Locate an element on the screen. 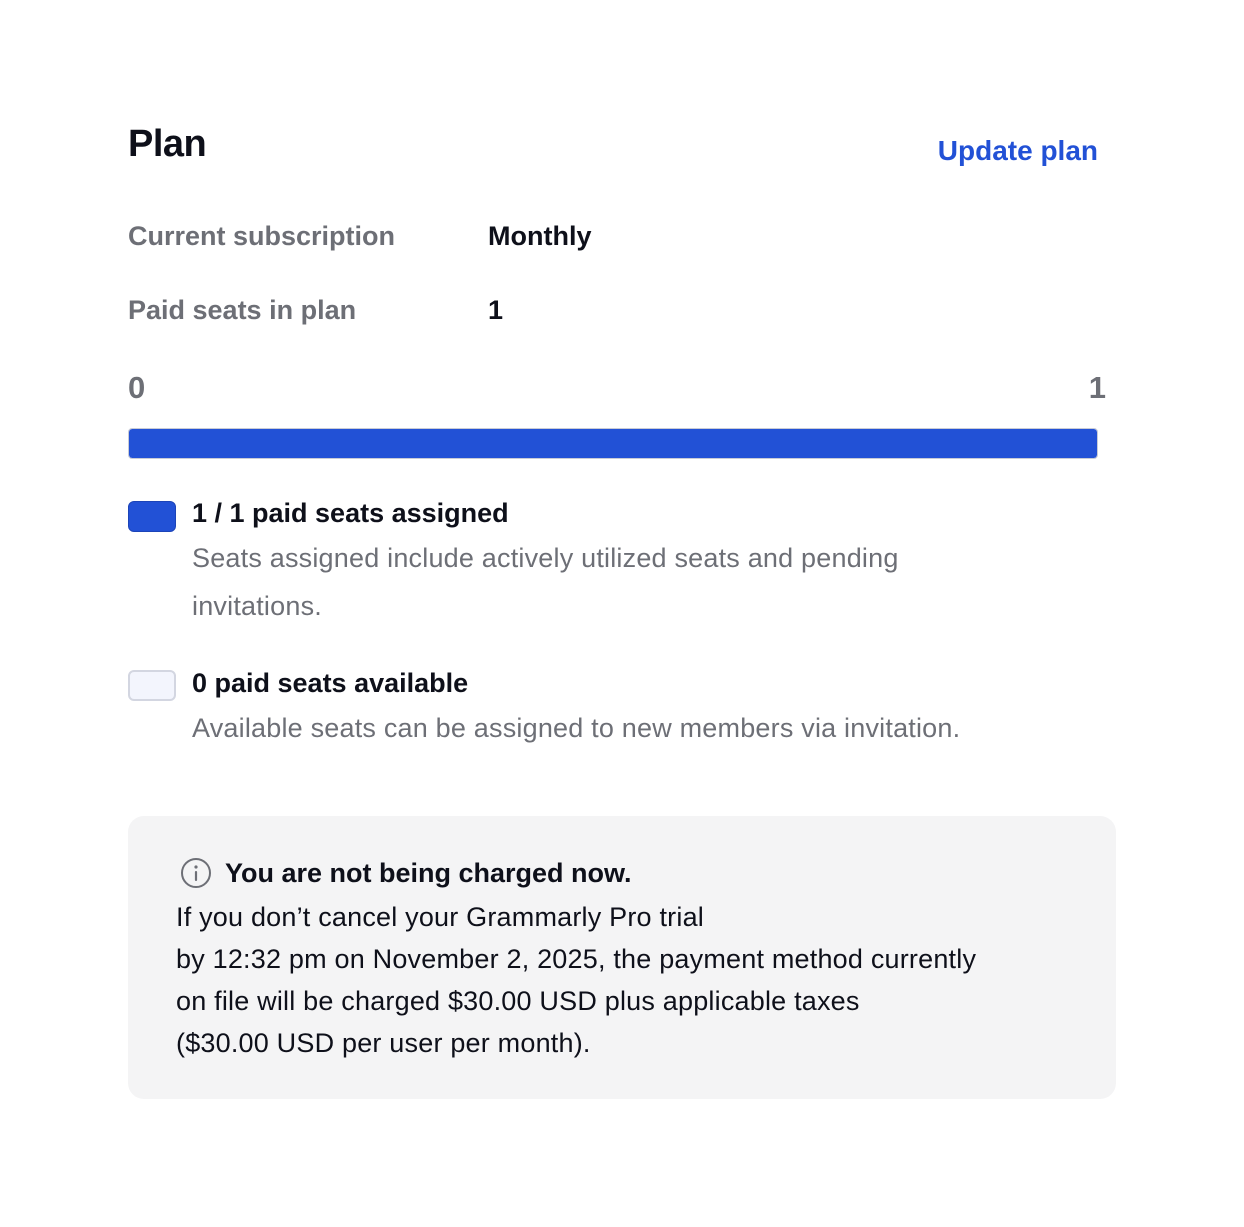 This screenshot has width=1244, height=1227. current-subscription-label: Current subscription is located at coordinates (262, 236).